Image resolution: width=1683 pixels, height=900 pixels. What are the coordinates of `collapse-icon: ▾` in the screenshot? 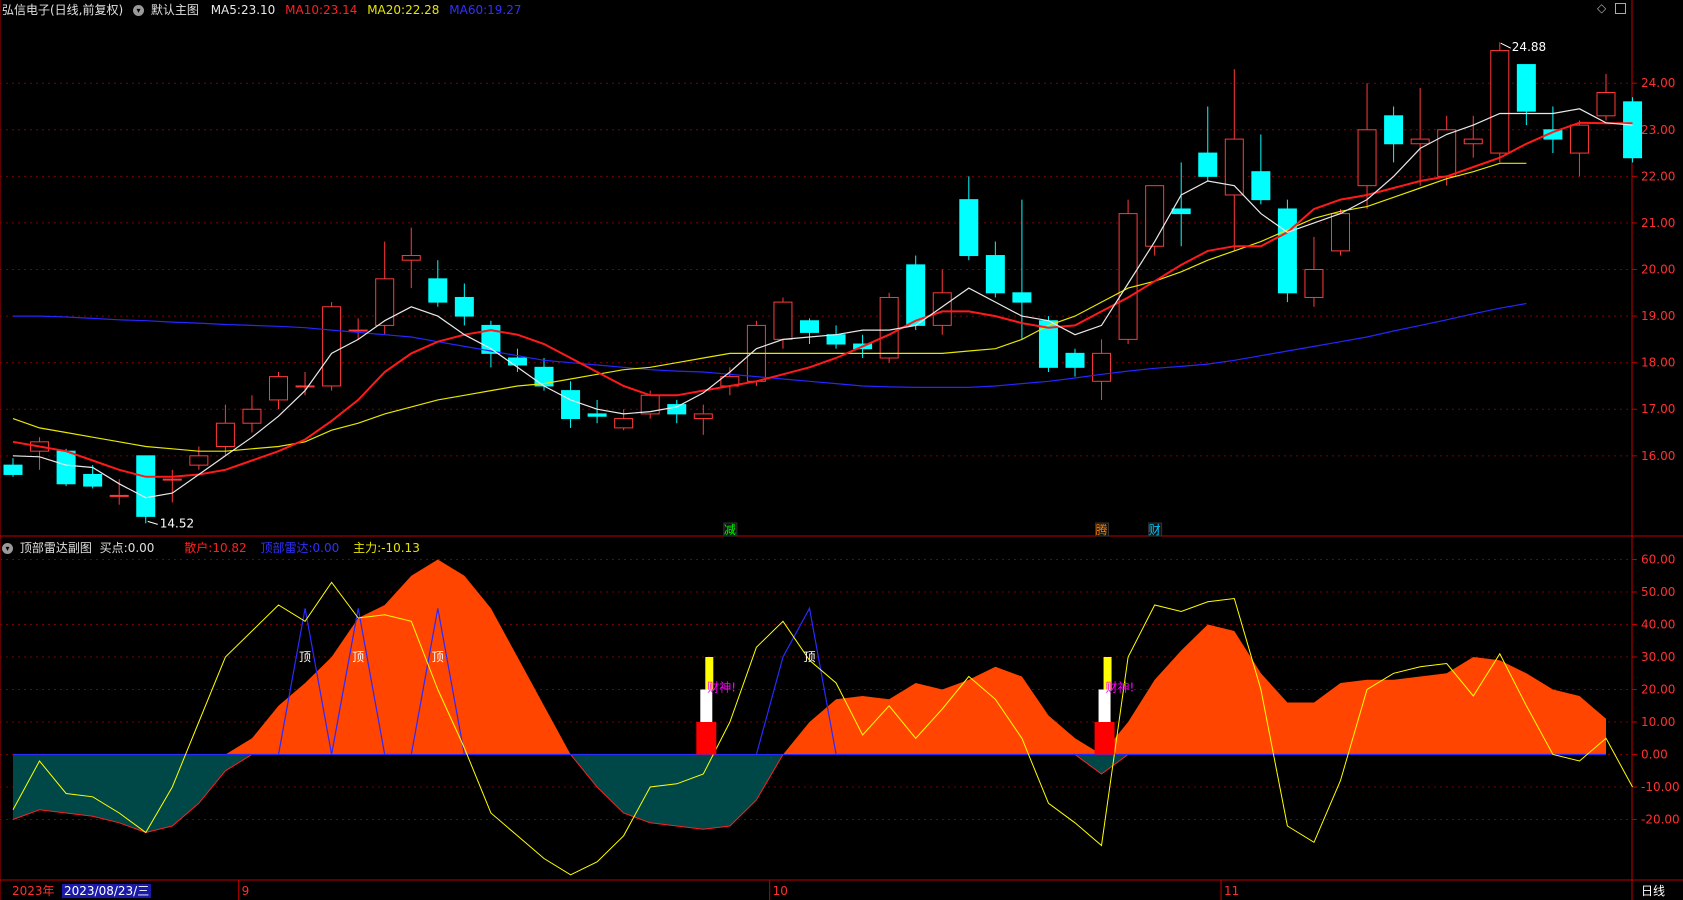 It's located at (139, 10).